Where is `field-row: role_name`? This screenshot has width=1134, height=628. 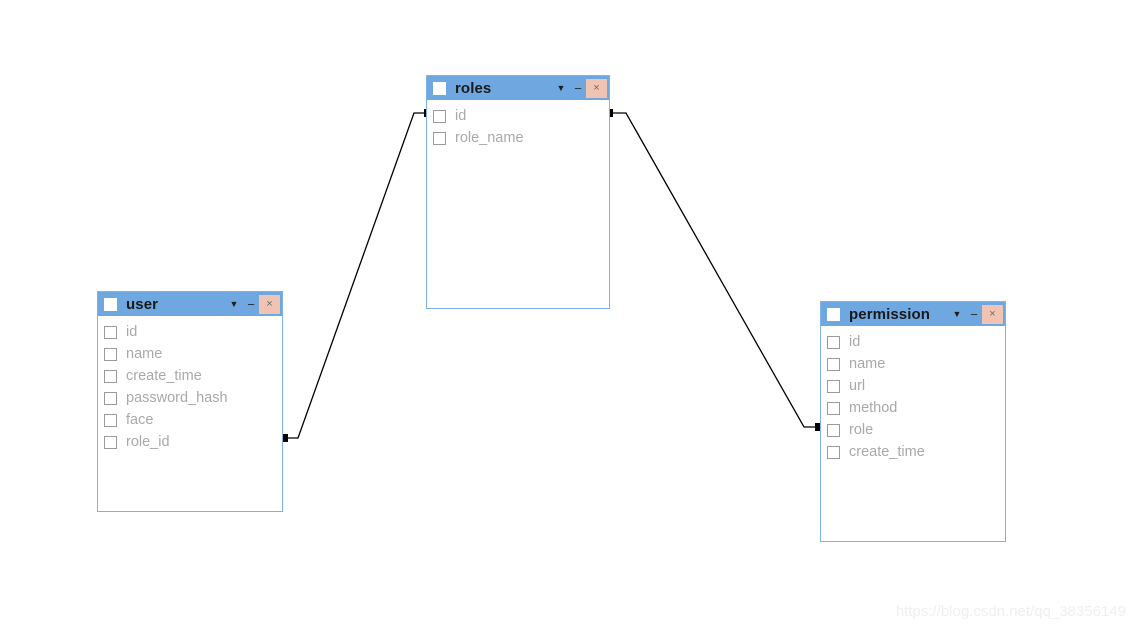 field-row: role_name is located at coordinates (518, 138).